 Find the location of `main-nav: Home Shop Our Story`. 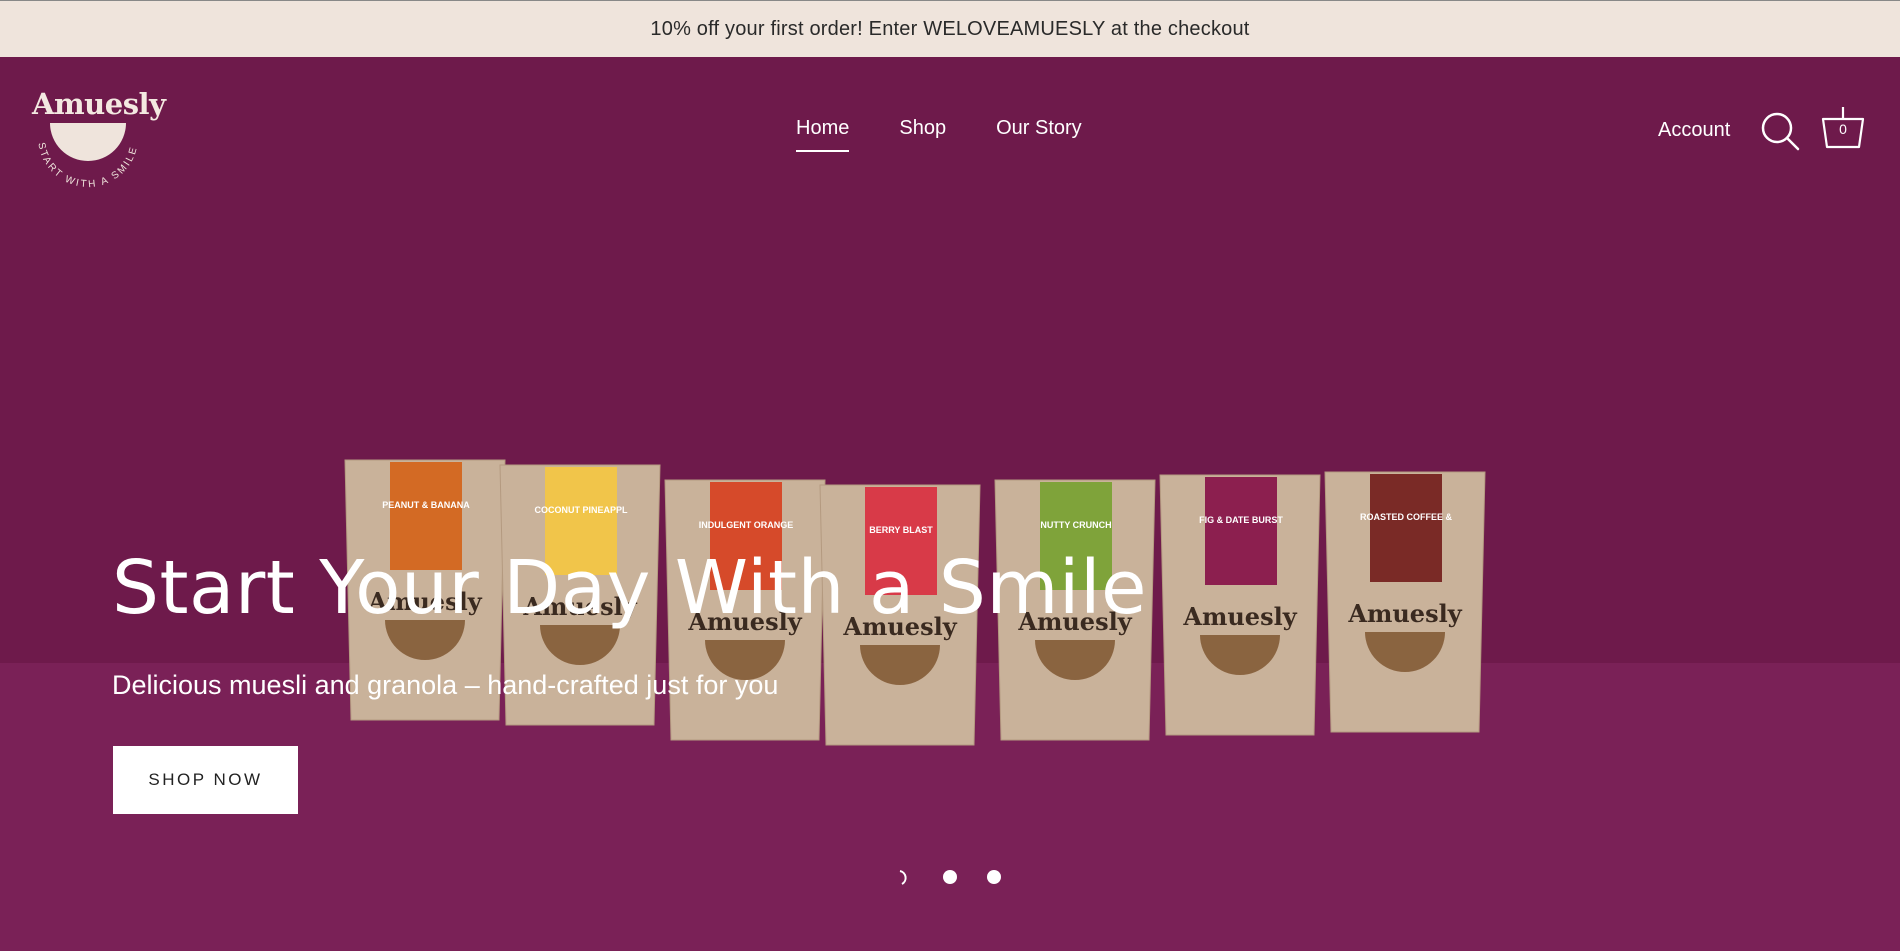

main-nav: Home Shop Our Story is located at coordinates (939, 134).